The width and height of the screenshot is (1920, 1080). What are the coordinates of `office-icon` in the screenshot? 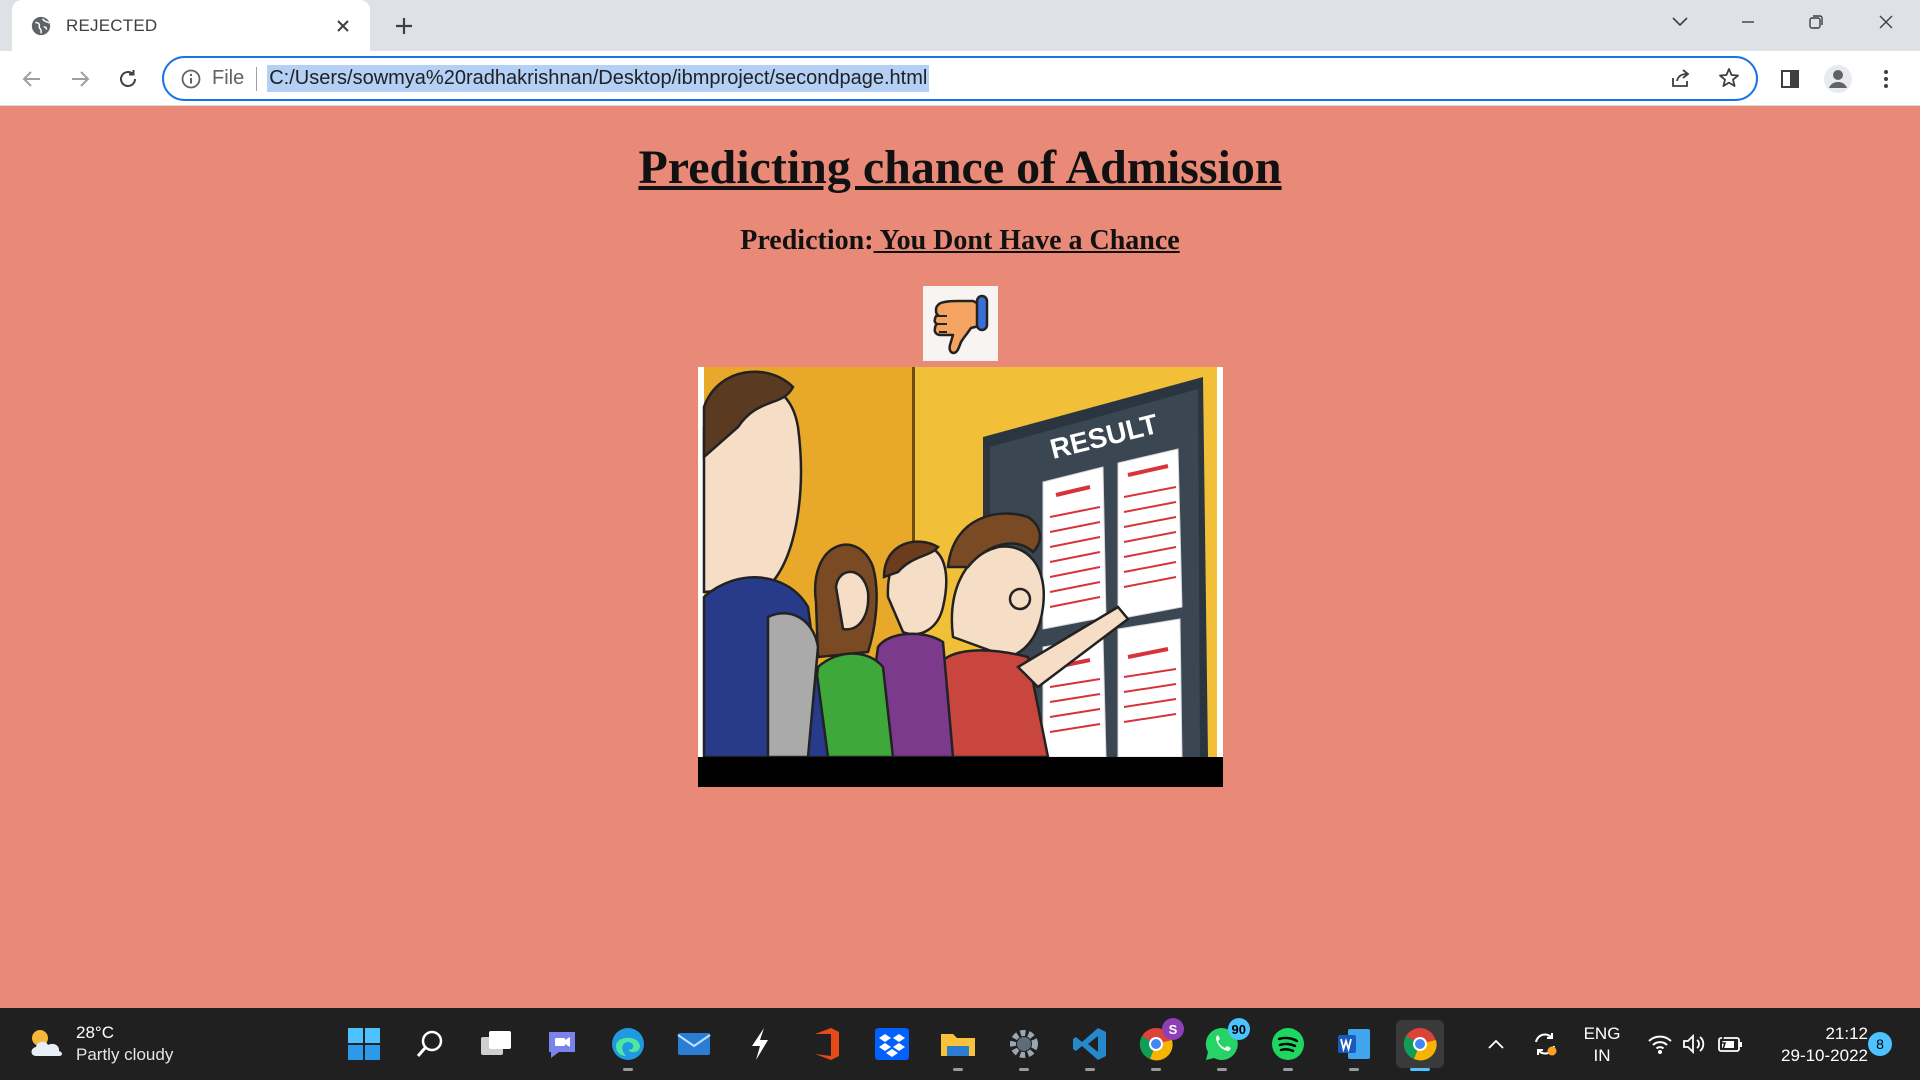 It's located at (827, 1044).